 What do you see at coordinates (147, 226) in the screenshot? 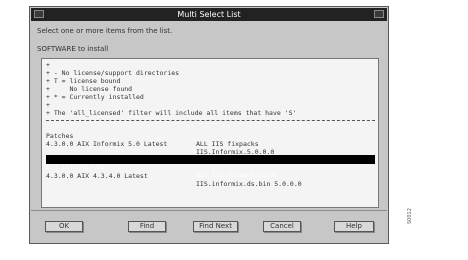
I see `find-button: Find` at bounding box center [147, 226].